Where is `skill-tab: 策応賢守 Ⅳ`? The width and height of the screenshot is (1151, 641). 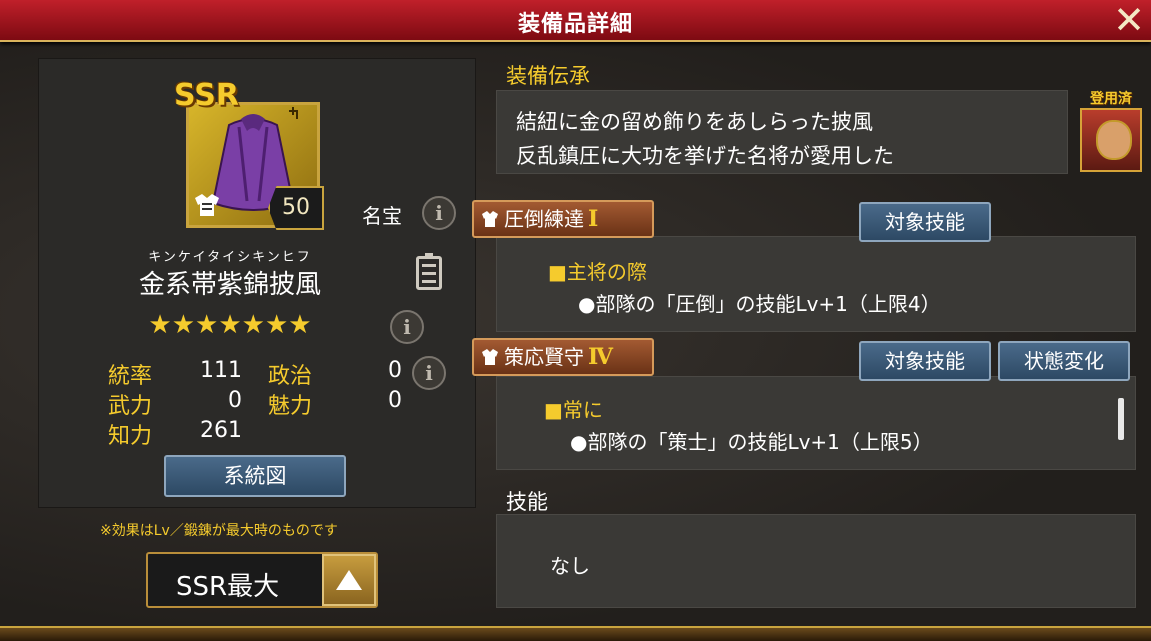 skill-tab: 策応賢守 Ⅳ is located at coordinates (563, 357).